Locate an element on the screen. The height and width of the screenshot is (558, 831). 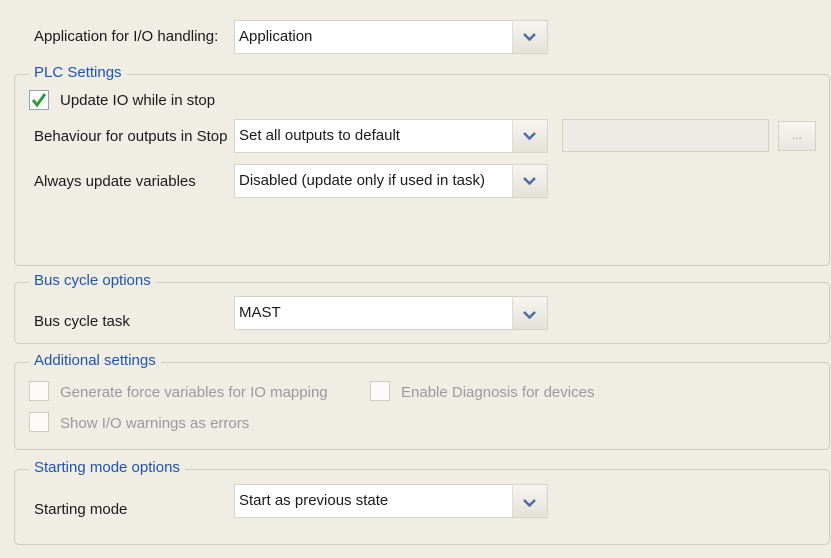
warnings-as-errors-label: Show I/O warnings as errors is located at coordinates (155, 423).